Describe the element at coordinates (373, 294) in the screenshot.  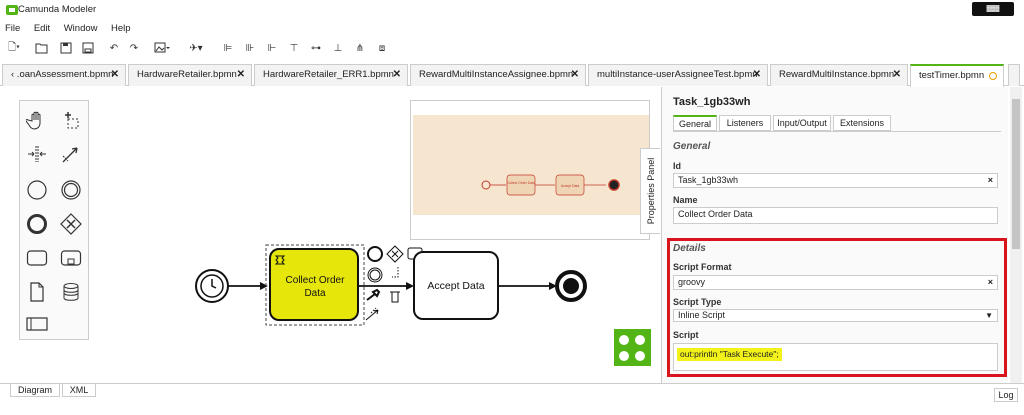
I see `wrench-icon` at that location.